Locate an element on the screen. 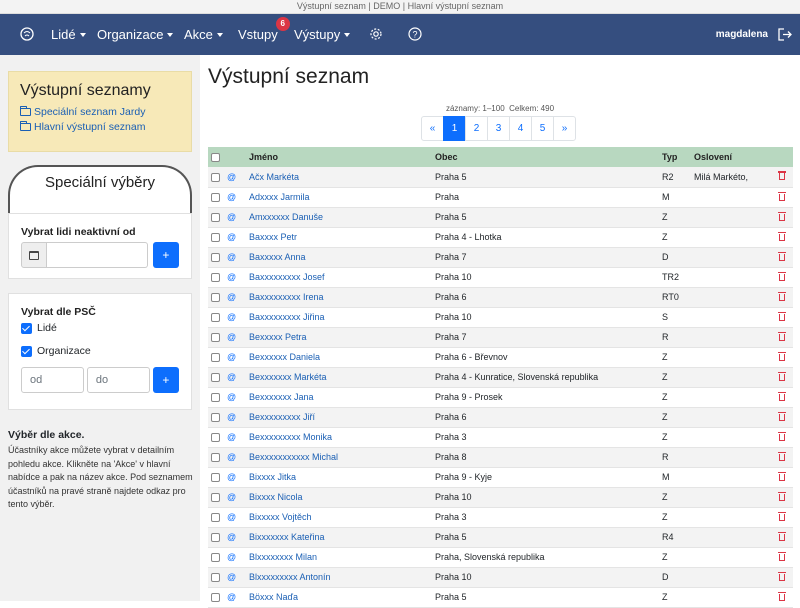  person-name-link: Bexxxxxxxxxxx Michal is located at coordinates (293, 457).